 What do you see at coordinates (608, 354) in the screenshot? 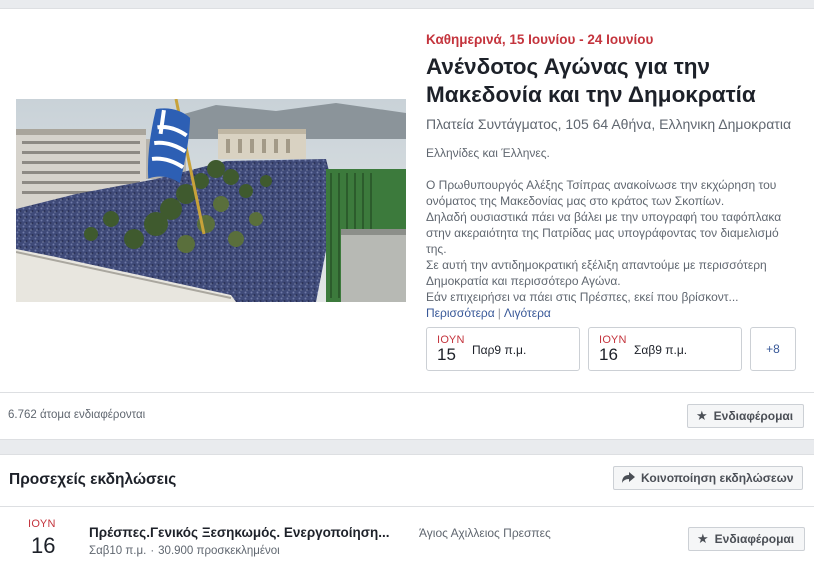
I see `date-chip-day: 16` at bounding box center [608, 354].